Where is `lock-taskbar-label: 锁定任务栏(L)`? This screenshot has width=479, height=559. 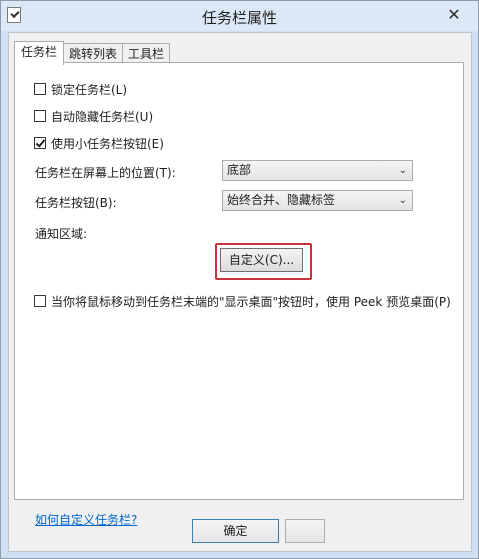
lock-taskbar-label: 锁定任务栏(L) is located at coordinates (89, 89).